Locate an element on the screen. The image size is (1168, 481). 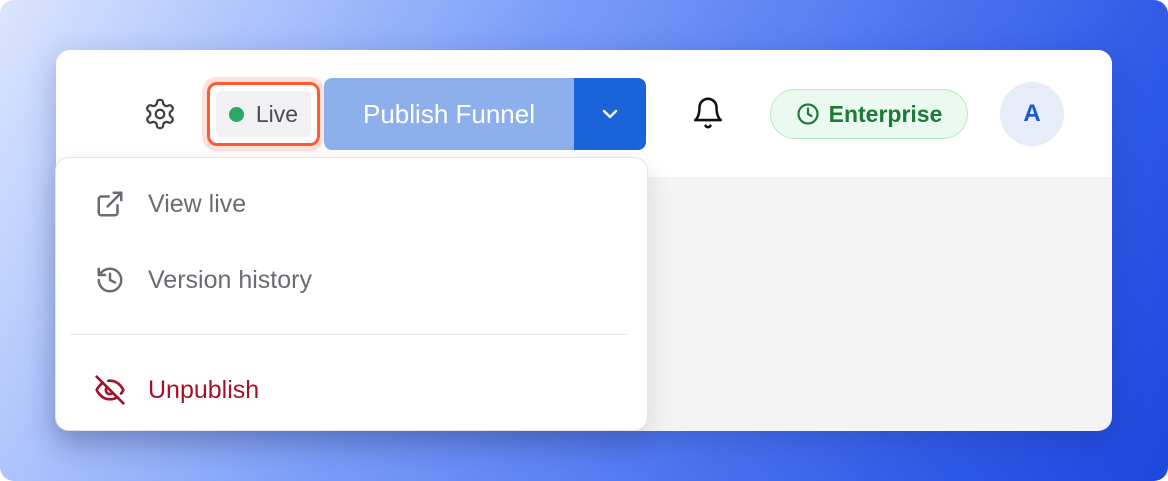
settings-button is located at coordinates (160, 114).